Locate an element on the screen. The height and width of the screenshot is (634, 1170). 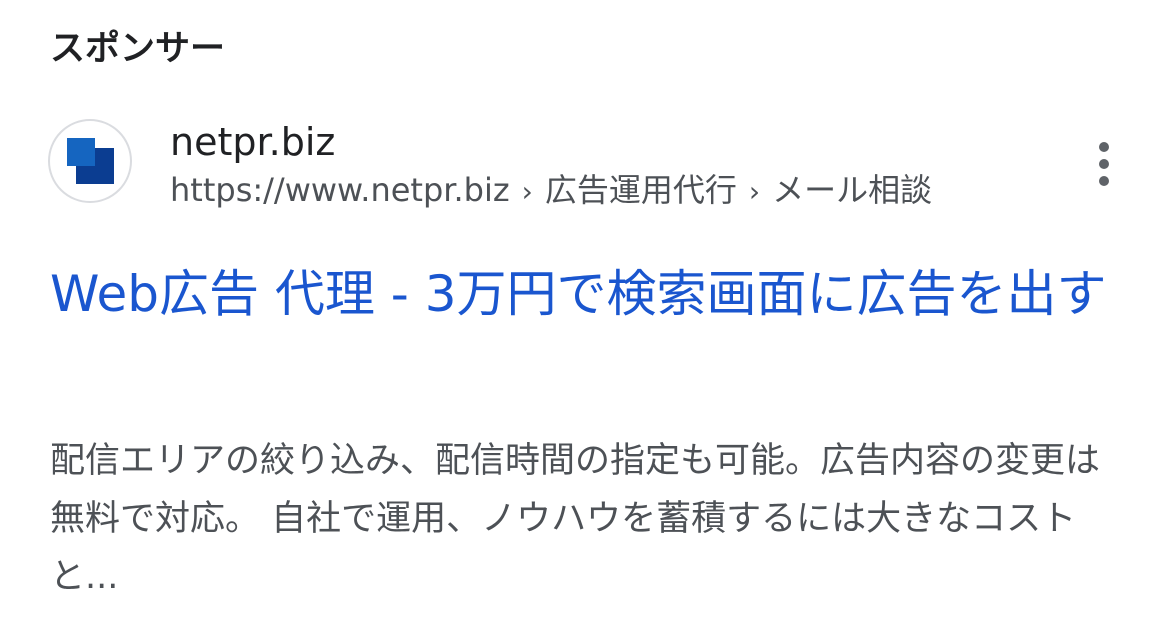
more-options-button is located at coordinates (1104, 164).